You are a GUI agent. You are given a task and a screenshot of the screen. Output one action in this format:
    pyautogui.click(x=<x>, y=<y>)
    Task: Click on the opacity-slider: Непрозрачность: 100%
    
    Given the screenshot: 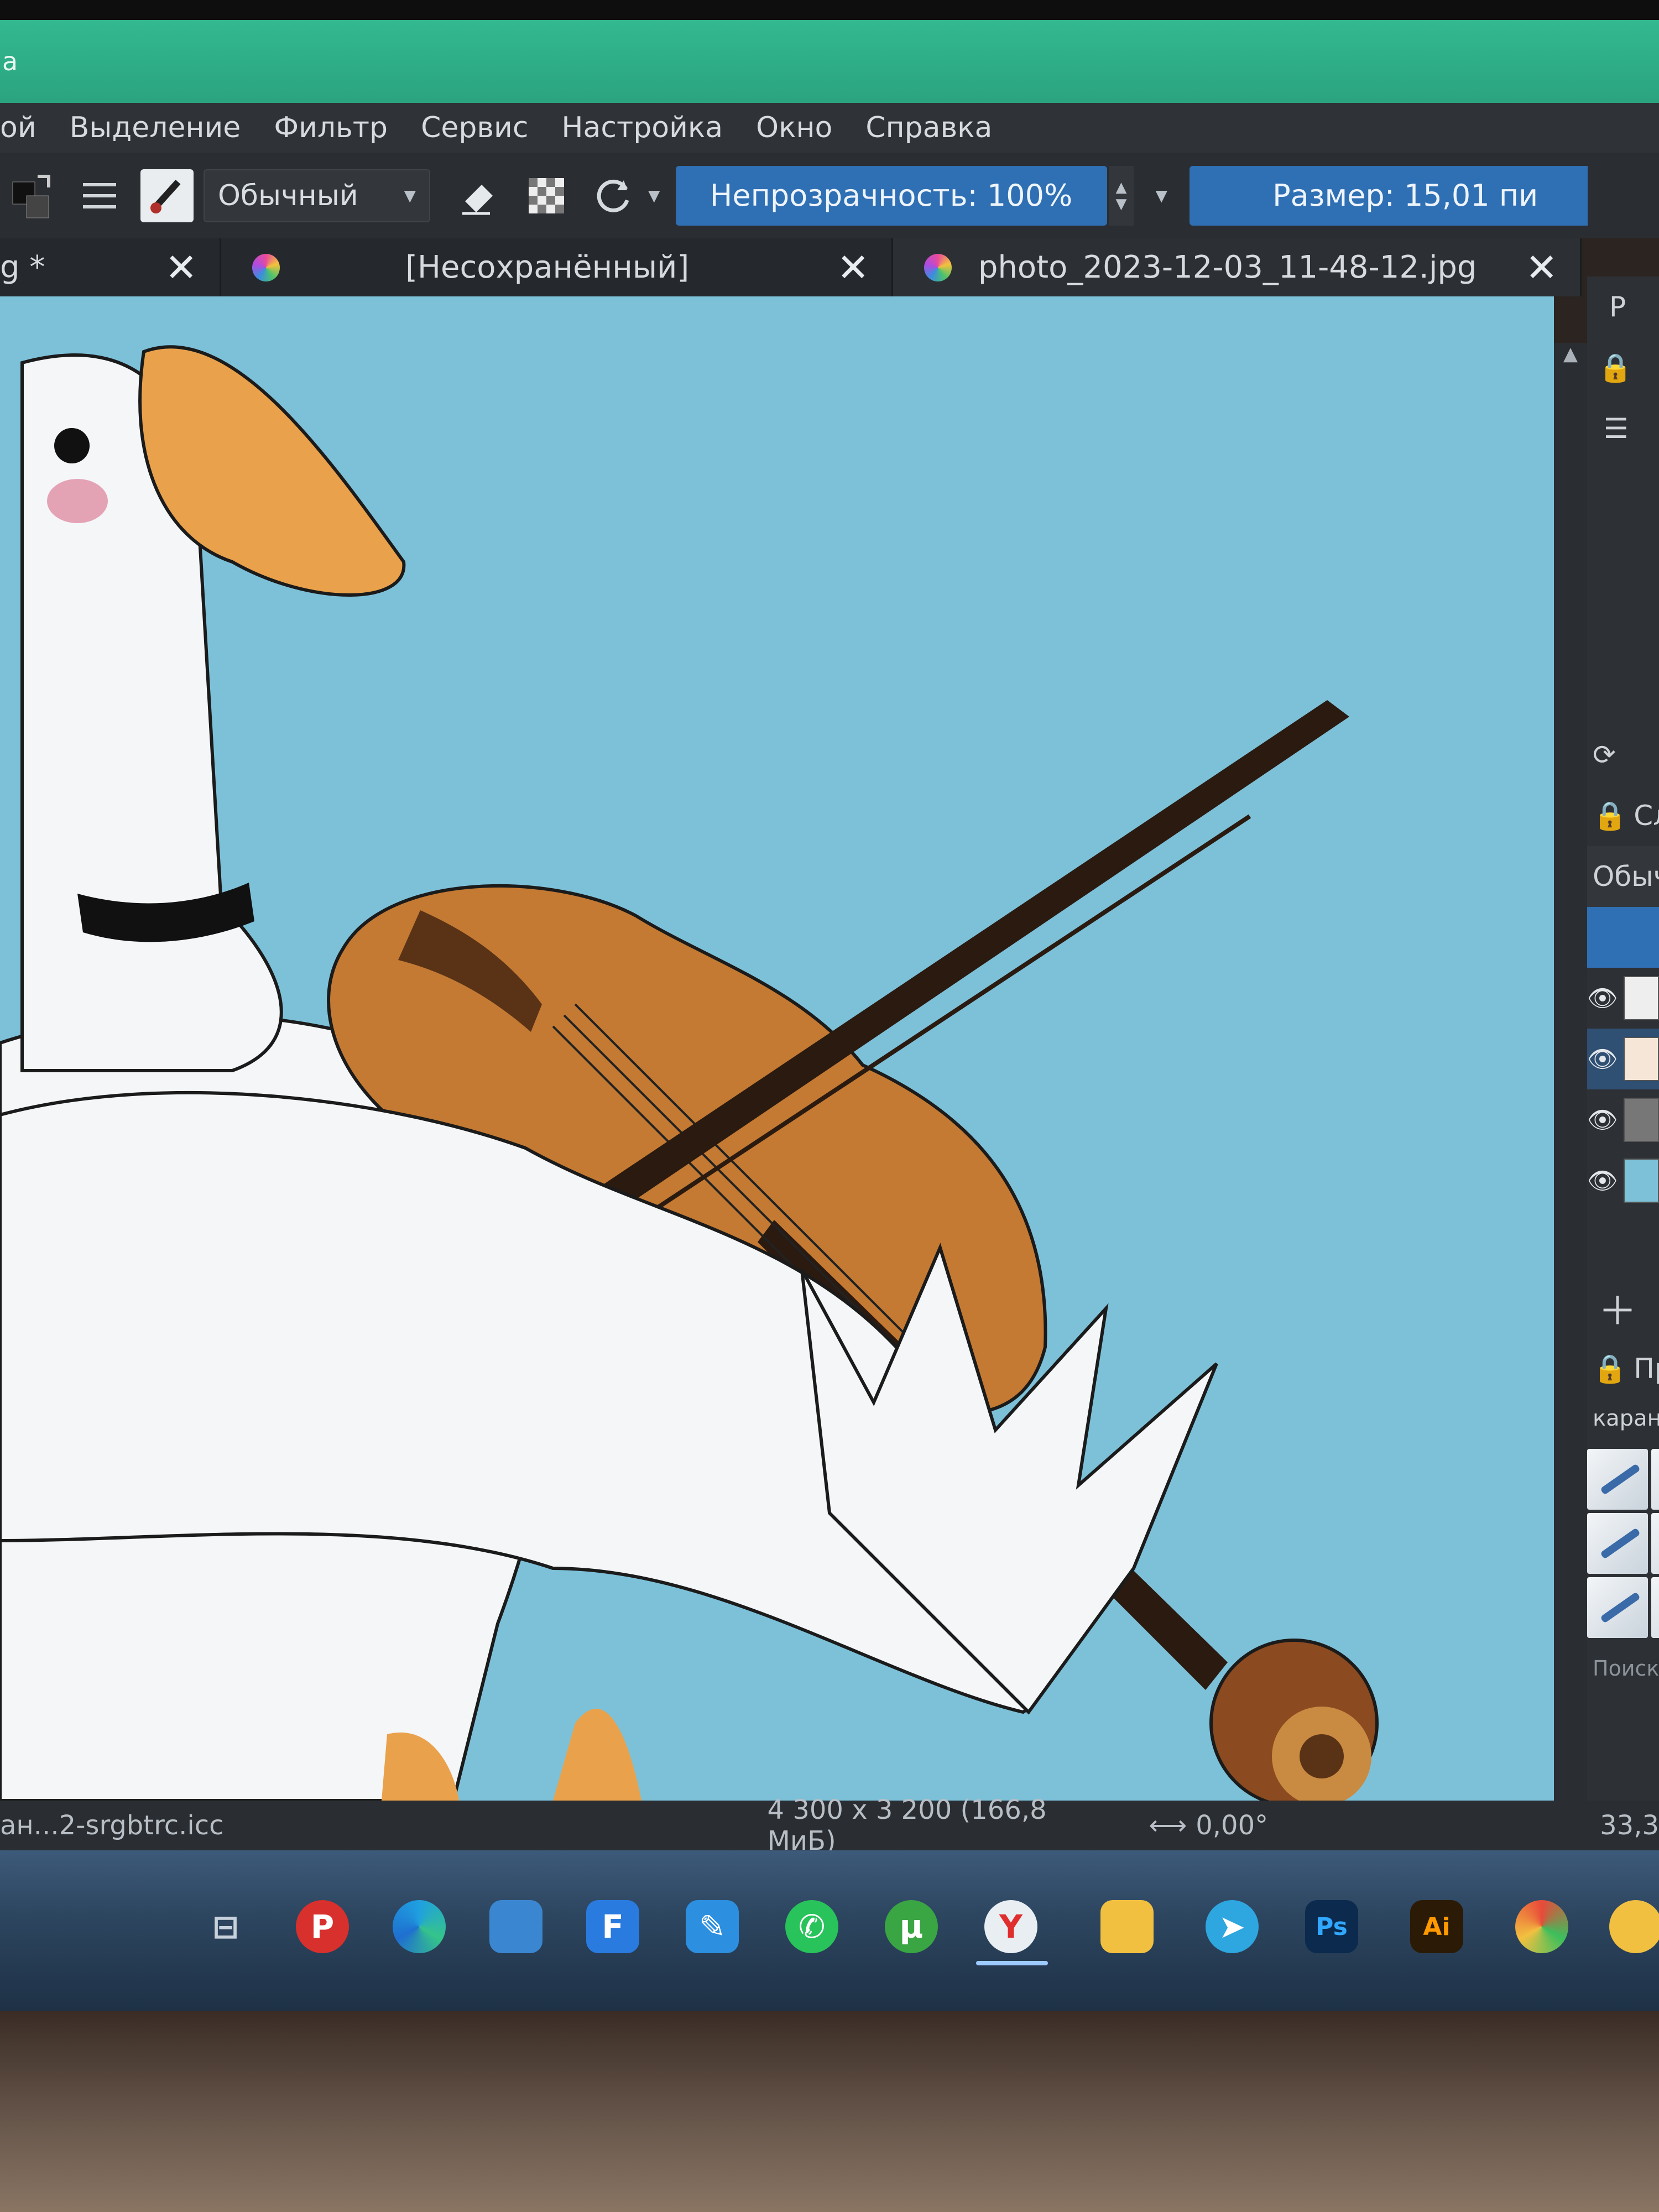 What is the action you would take?
    pyautogui.click(x=891, y=196)
    